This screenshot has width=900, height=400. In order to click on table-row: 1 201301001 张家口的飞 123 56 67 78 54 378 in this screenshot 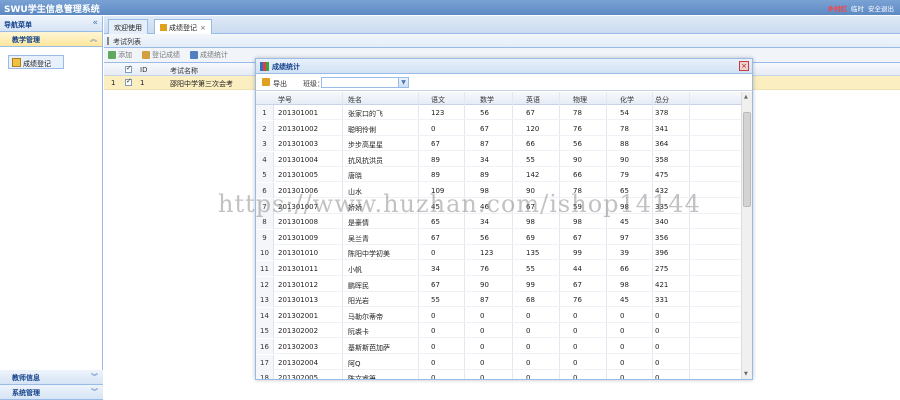, I will do `click(499, 112)`.